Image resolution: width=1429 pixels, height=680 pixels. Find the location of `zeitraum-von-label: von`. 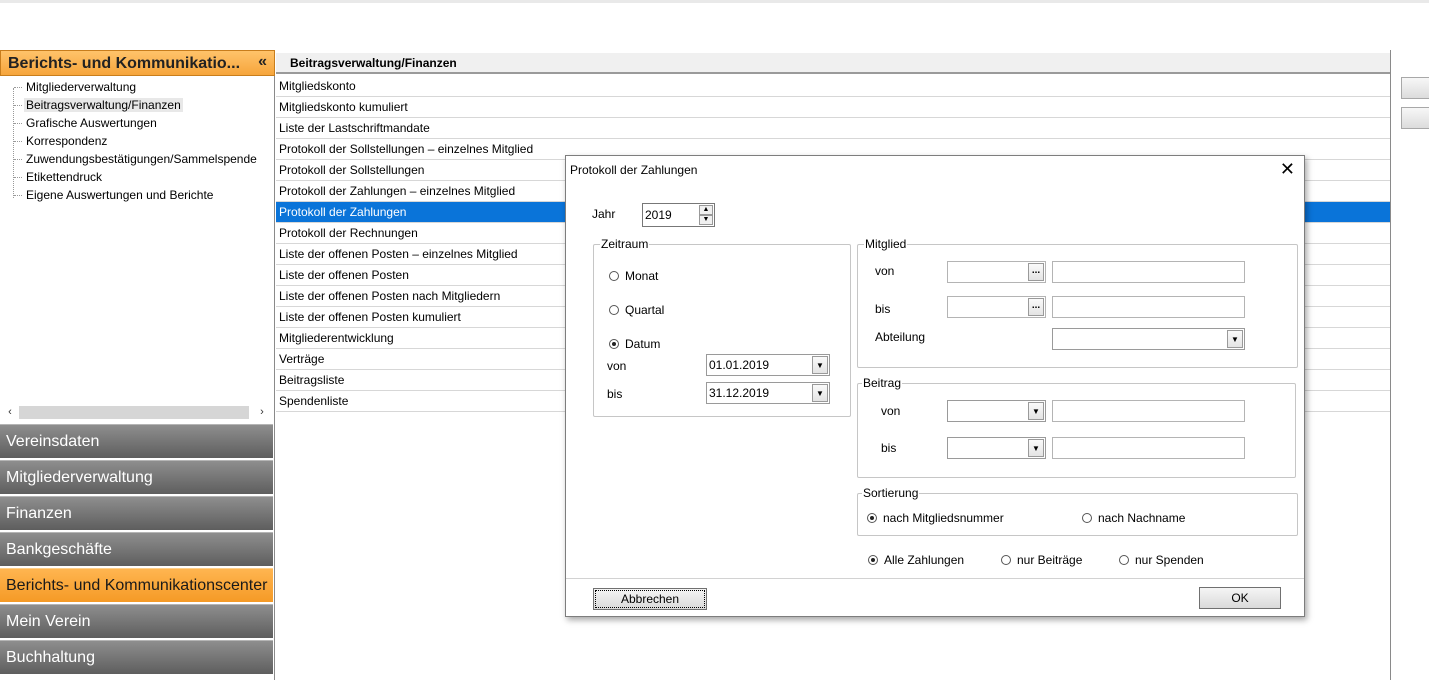

zeitraum-von-label: von is located at coordinates (617, 366).